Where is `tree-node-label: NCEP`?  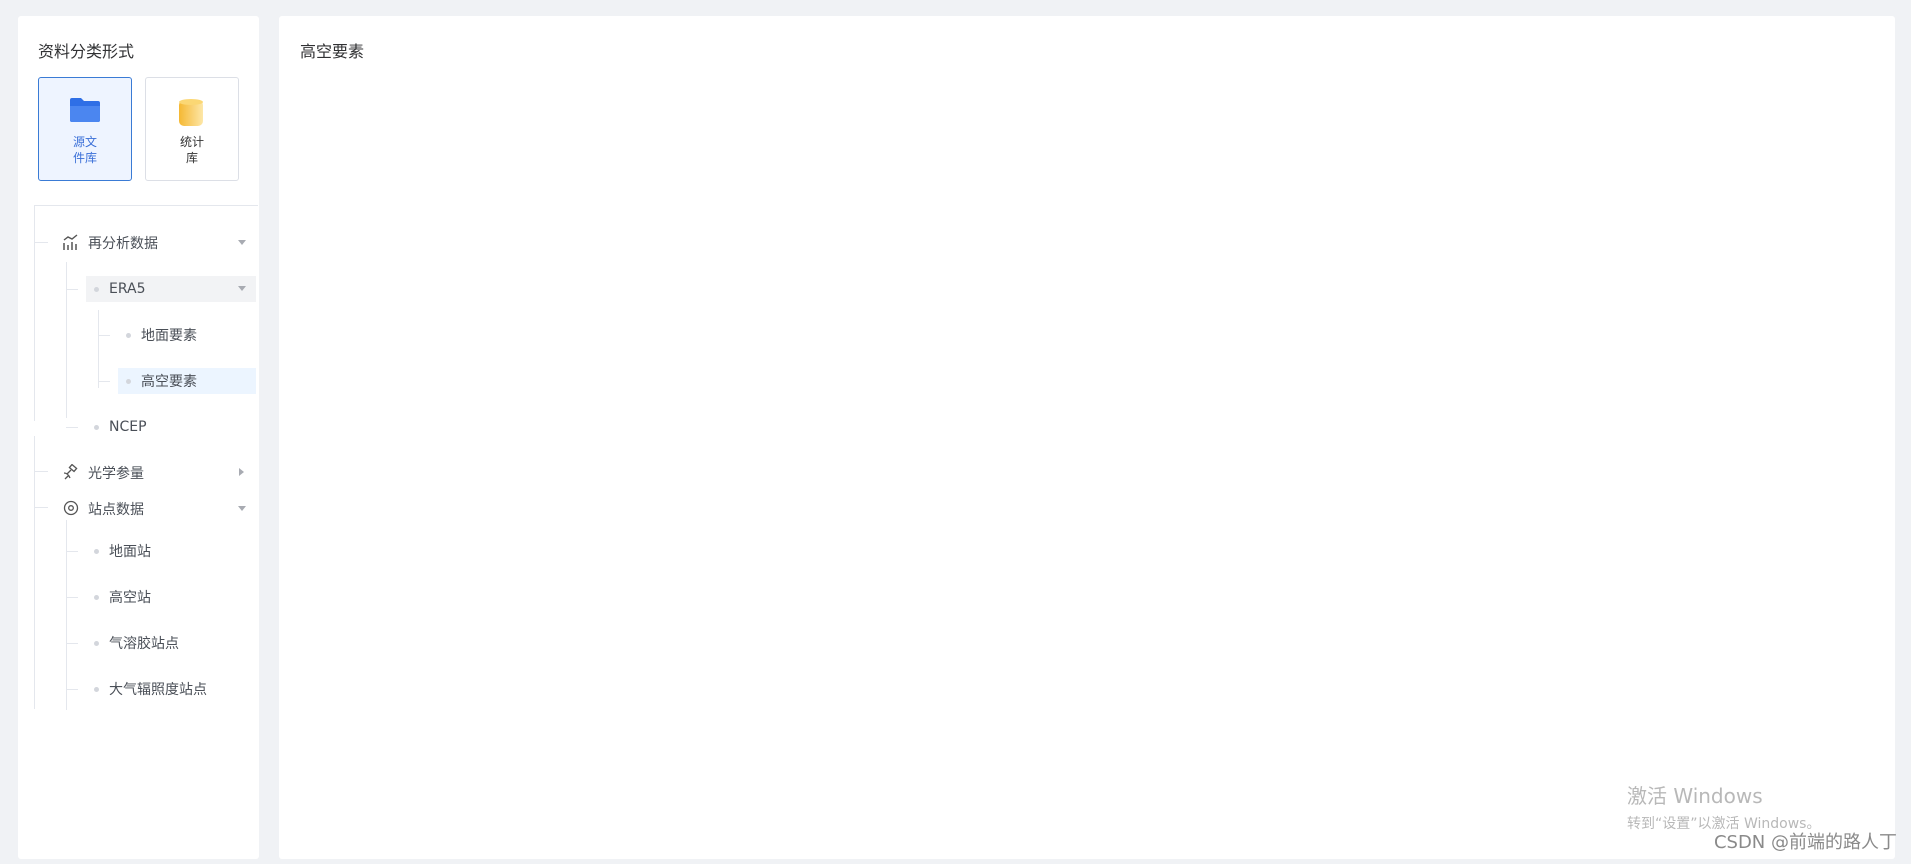 tree-node-label: NCEP is located at coordinates (128, 427).